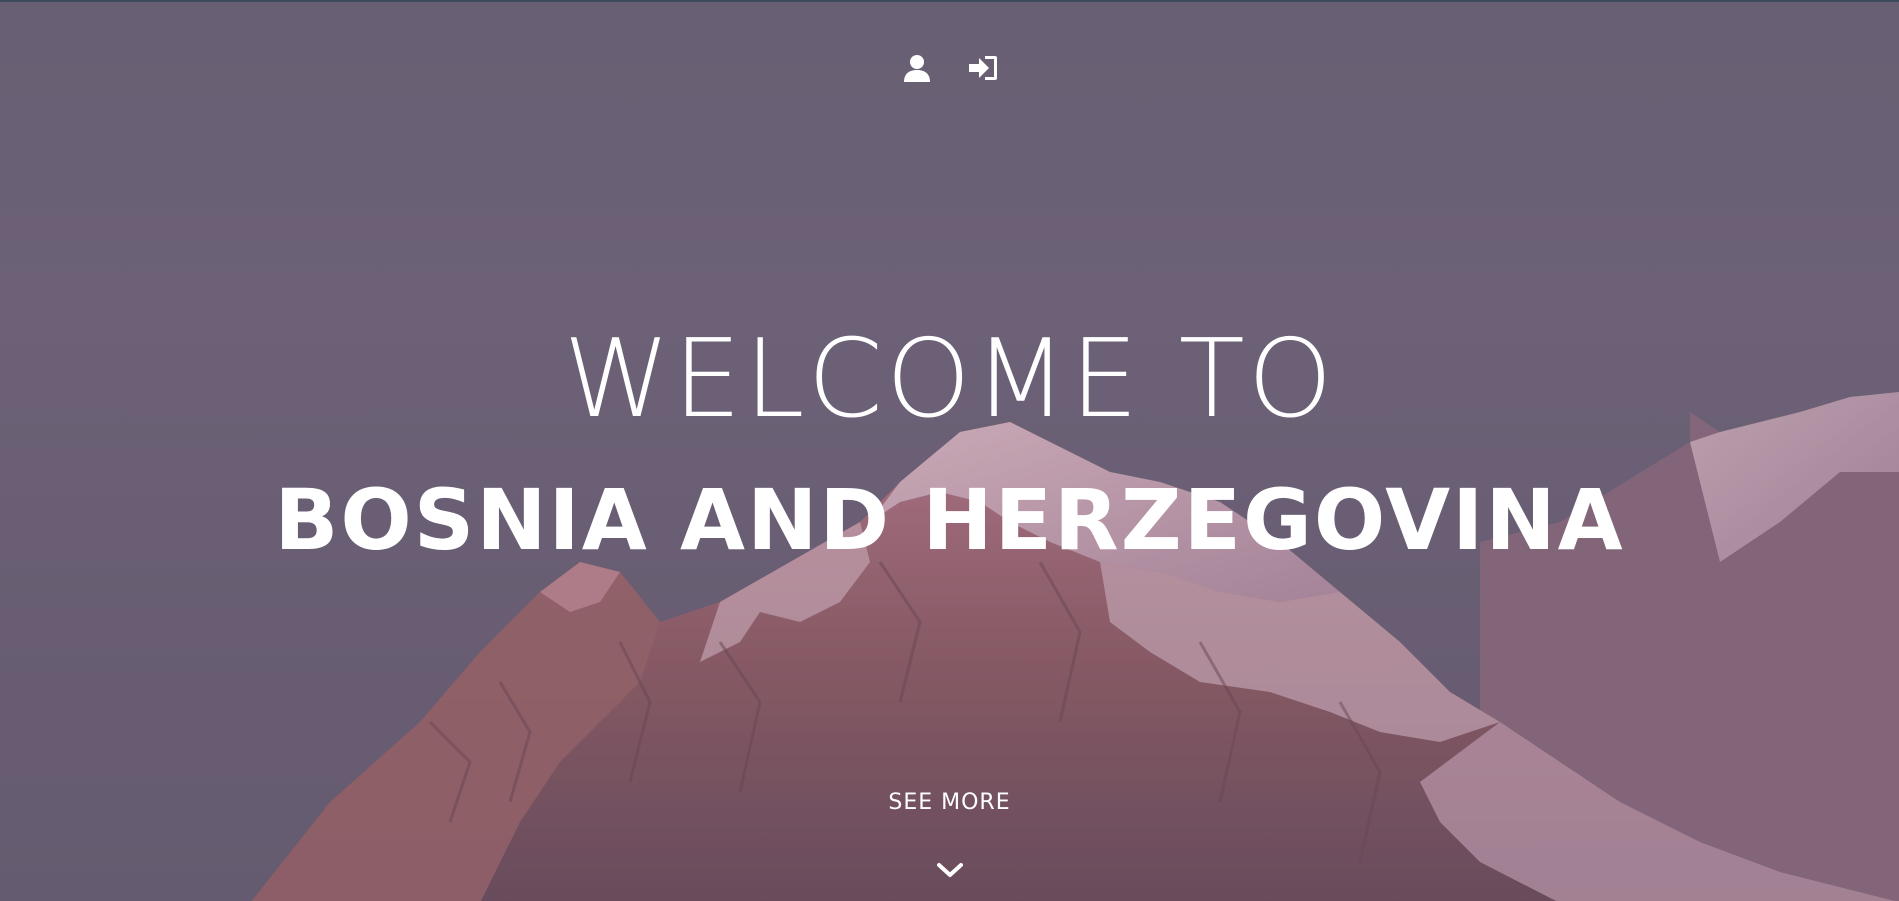 This screenshot has width=1899, height=901. Describe the element at coordinates (949, 802) in the screenshot. I see `see-more-link: SEE MORE` at that location.